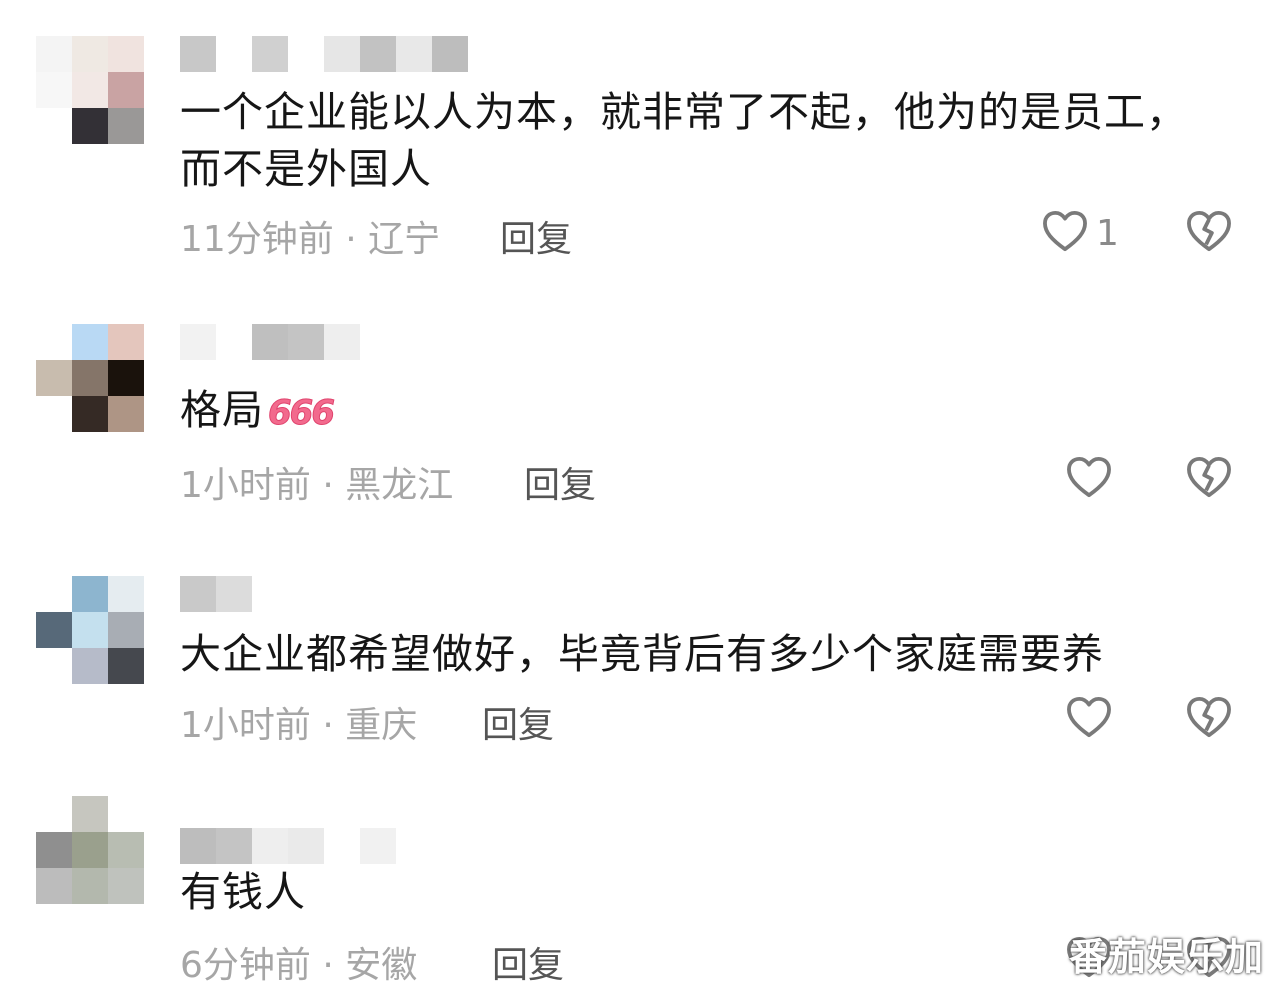 This screenshot has height=990, width=1284. I want to click on comment-location: 重庆, so click(381, 725).